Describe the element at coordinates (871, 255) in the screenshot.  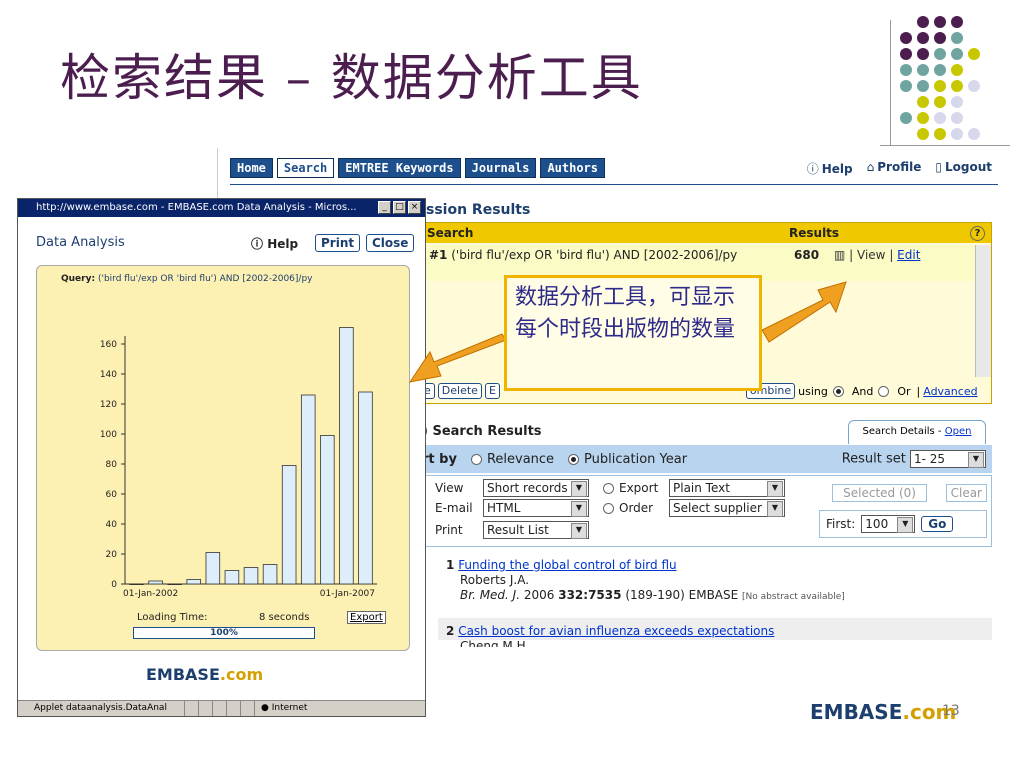
I see `view-link: View` at that location.